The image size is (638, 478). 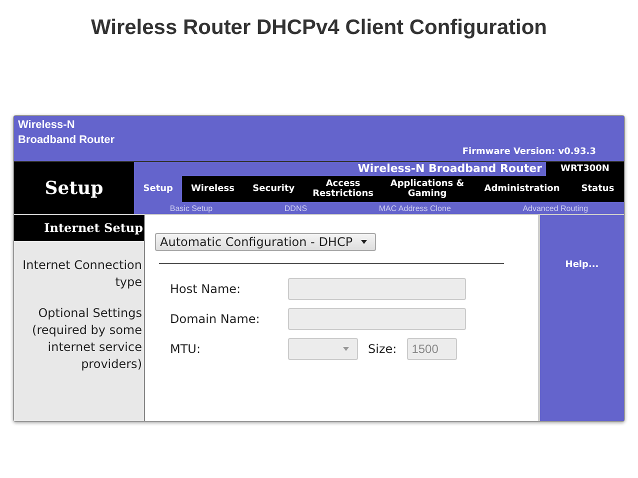 What do you see at coordinates (87, 339) in the screenshot?
I see `sidebar-label: Optional Settings (required by some internet service providers)` at bounding box center [87, 339].